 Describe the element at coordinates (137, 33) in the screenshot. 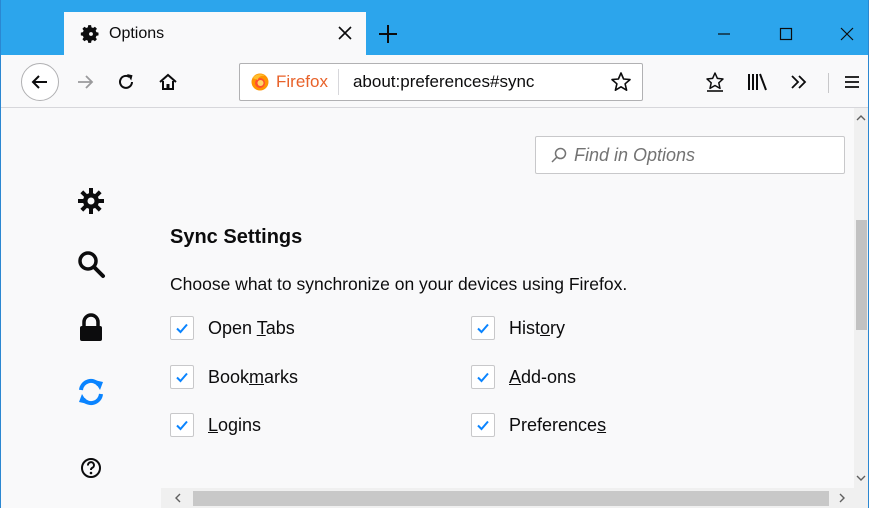

I see `tab-title: Options` at that location.